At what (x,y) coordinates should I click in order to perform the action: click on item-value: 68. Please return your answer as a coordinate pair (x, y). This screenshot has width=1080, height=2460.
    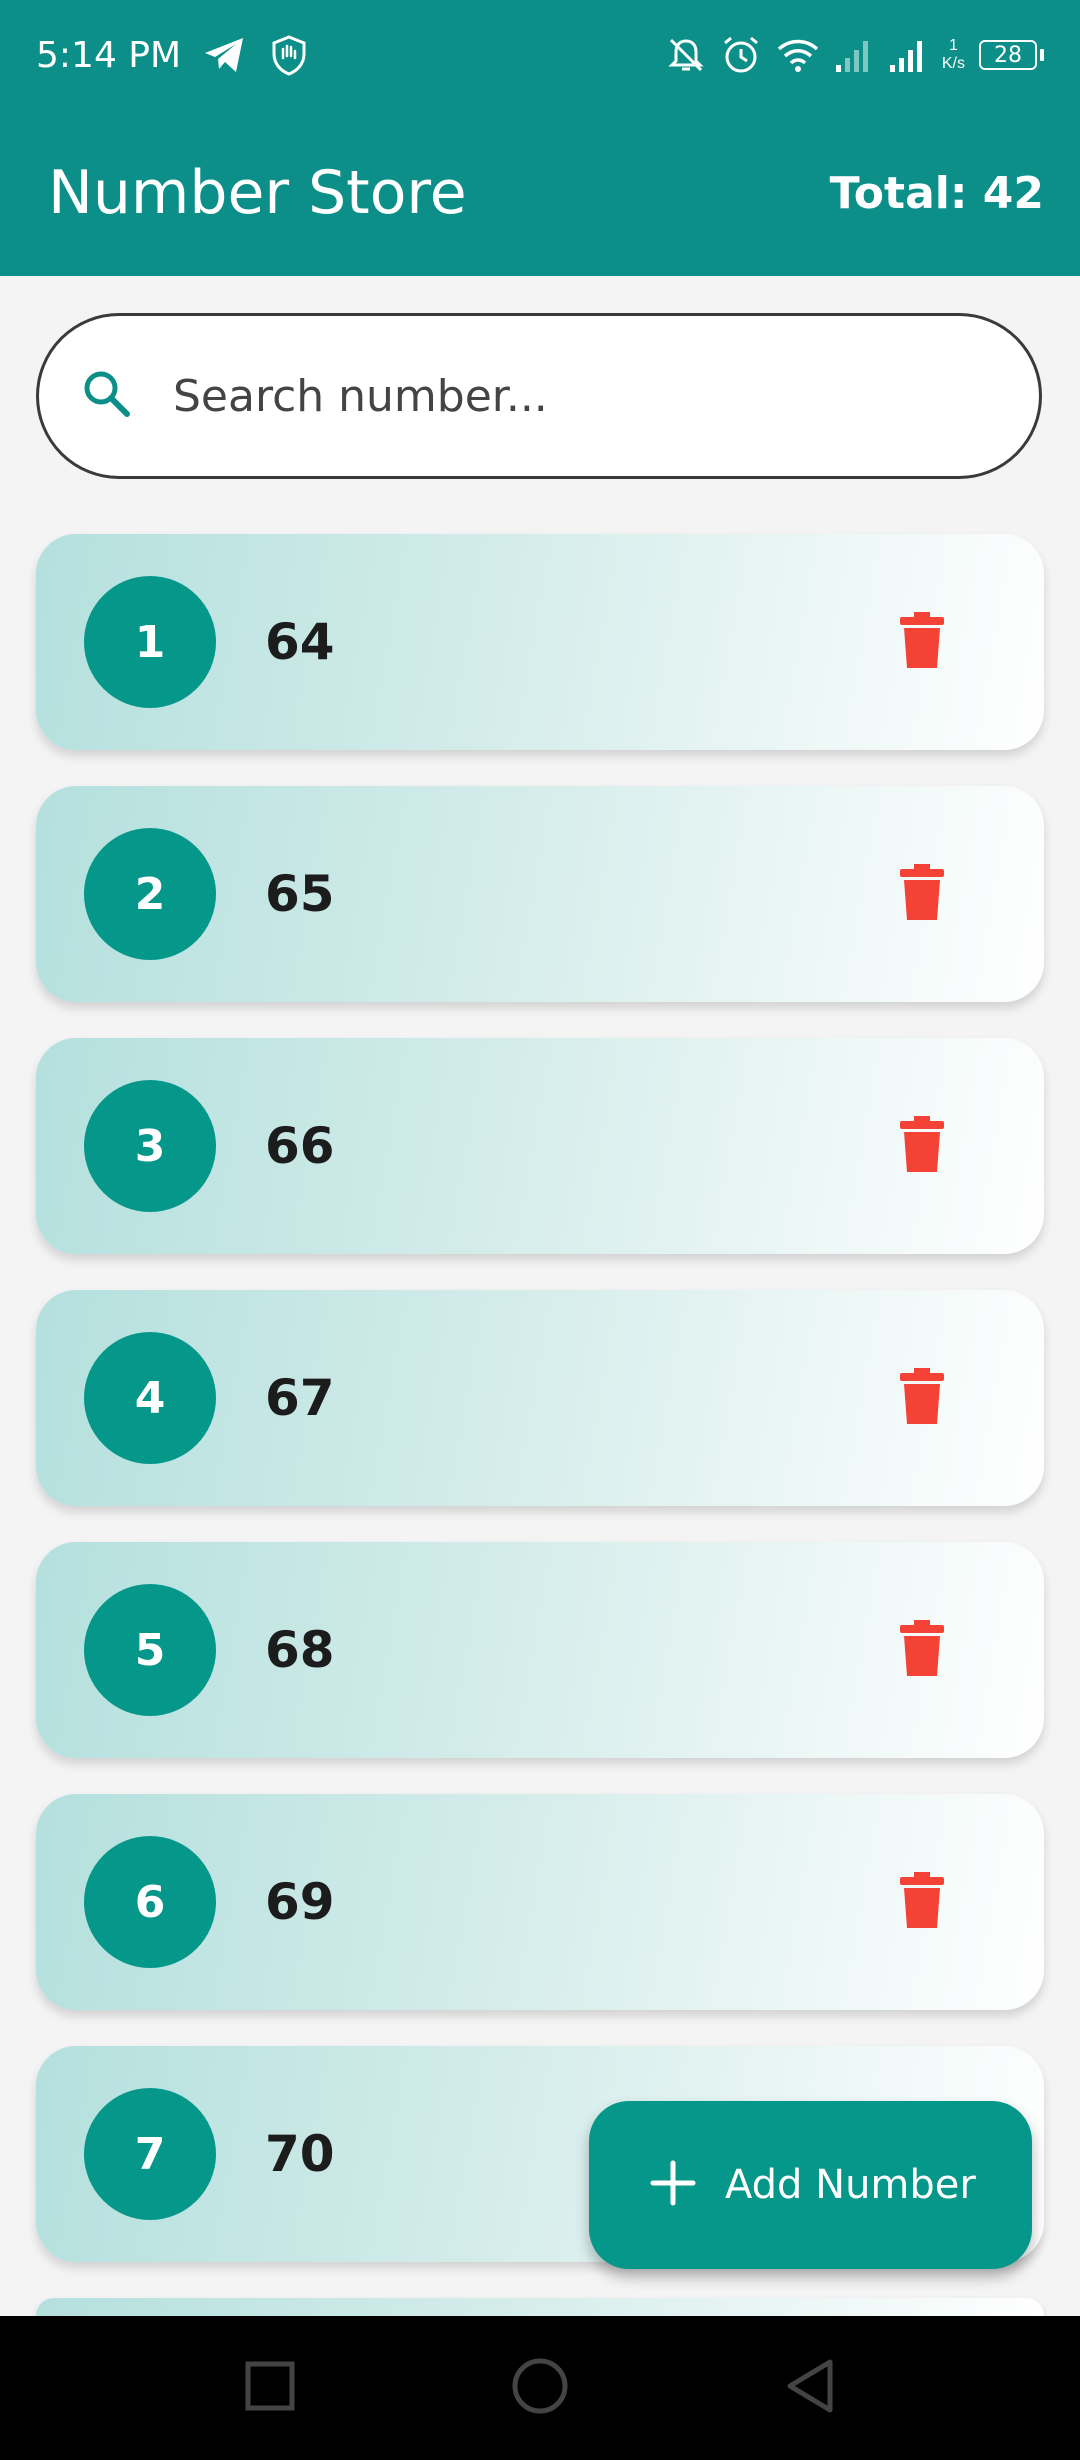
    Looking at the image, I should click on (300, 1650).